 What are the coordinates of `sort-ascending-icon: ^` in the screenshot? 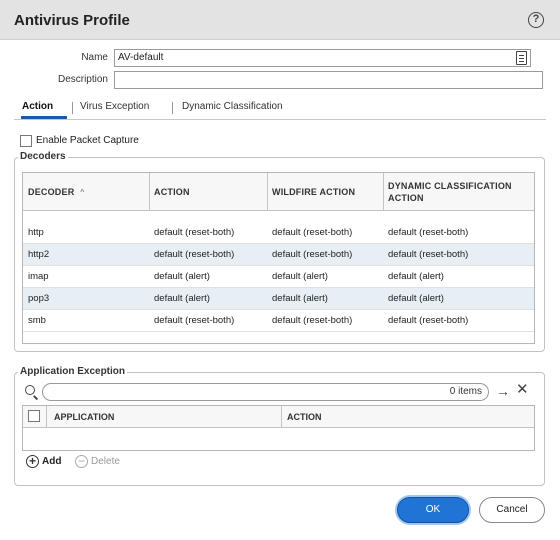 It's located at (82, 192).